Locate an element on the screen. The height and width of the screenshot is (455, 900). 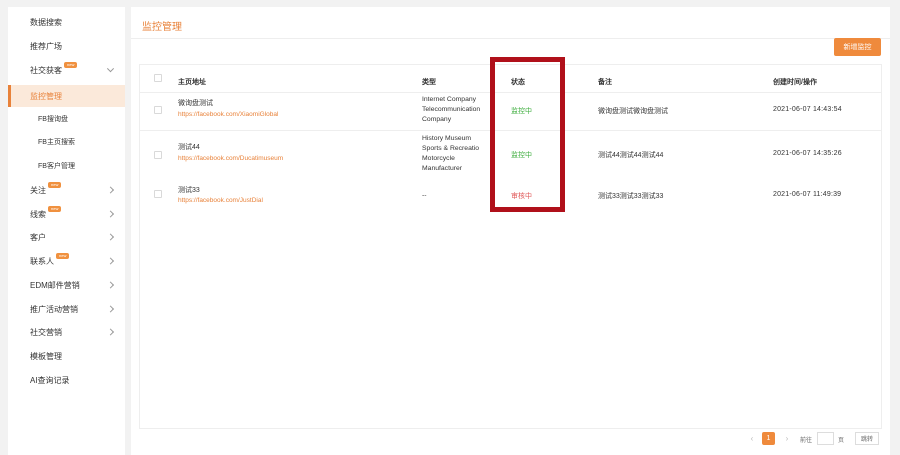
sidebar-item-fb-inquiry: FB搜询盘 is located at coordinates (66, 119).